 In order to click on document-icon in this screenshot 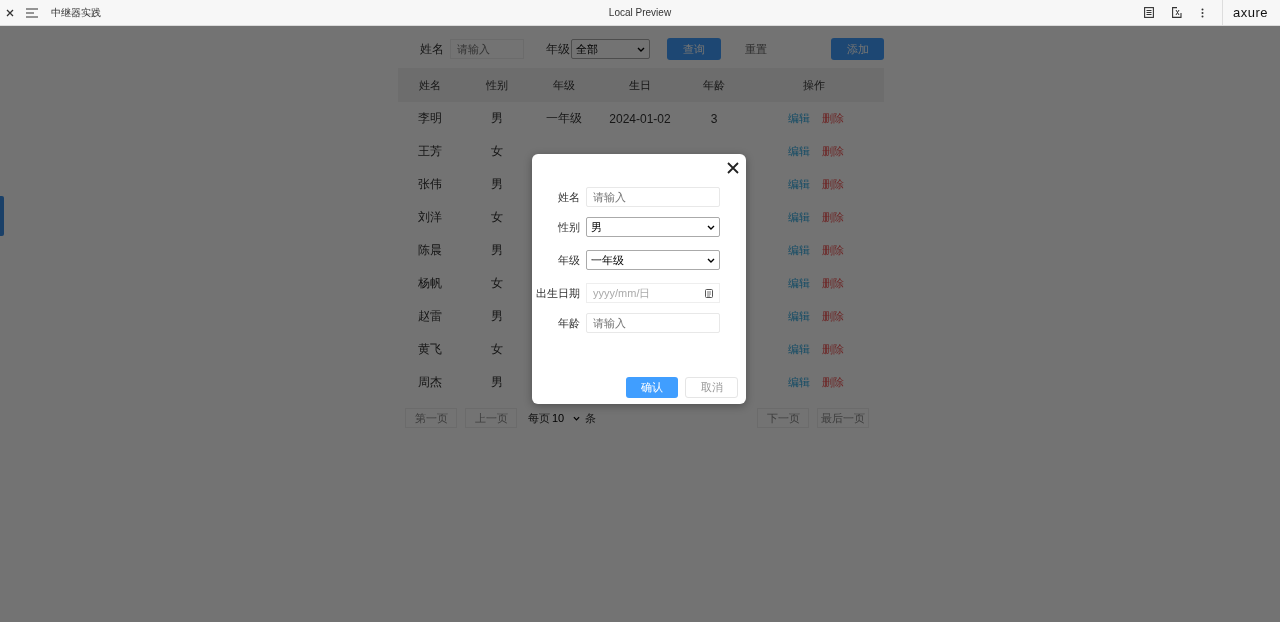, I will do `click(1148, 12)`.